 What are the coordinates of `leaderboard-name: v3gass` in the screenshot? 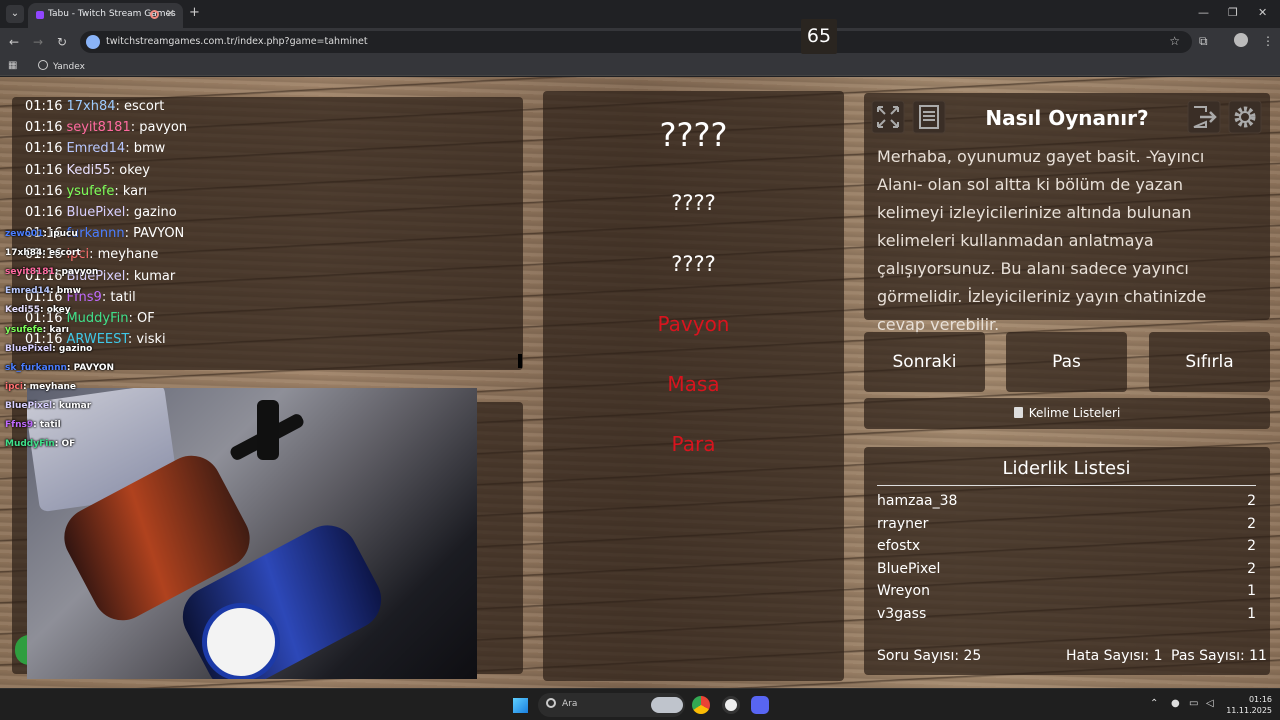 It's located at (902, 614).